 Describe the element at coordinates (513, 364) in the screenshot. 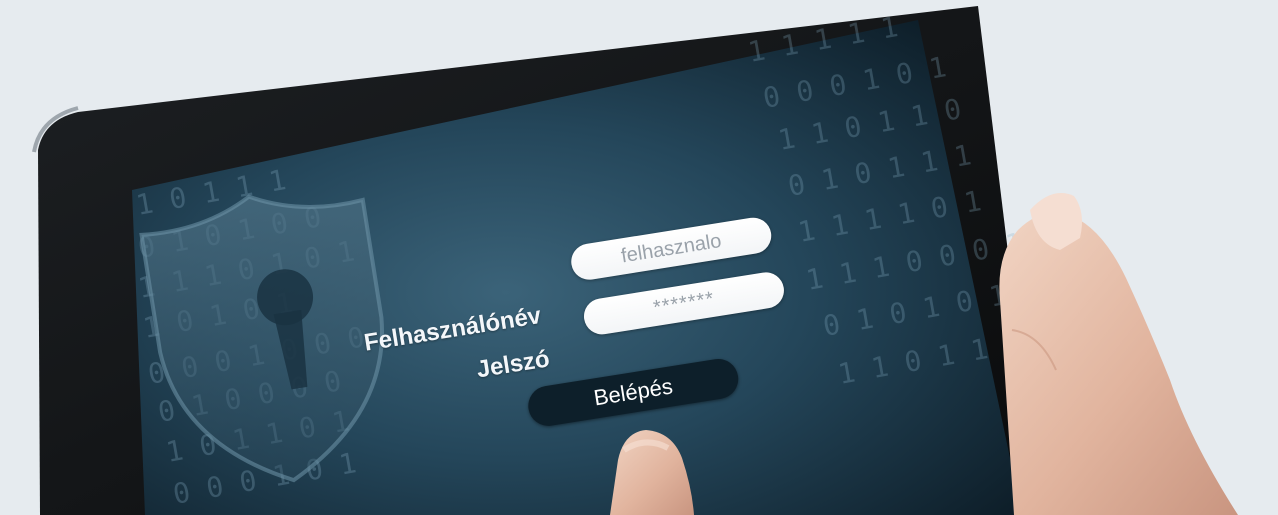

I see `password-label: Jelszó` at that location.